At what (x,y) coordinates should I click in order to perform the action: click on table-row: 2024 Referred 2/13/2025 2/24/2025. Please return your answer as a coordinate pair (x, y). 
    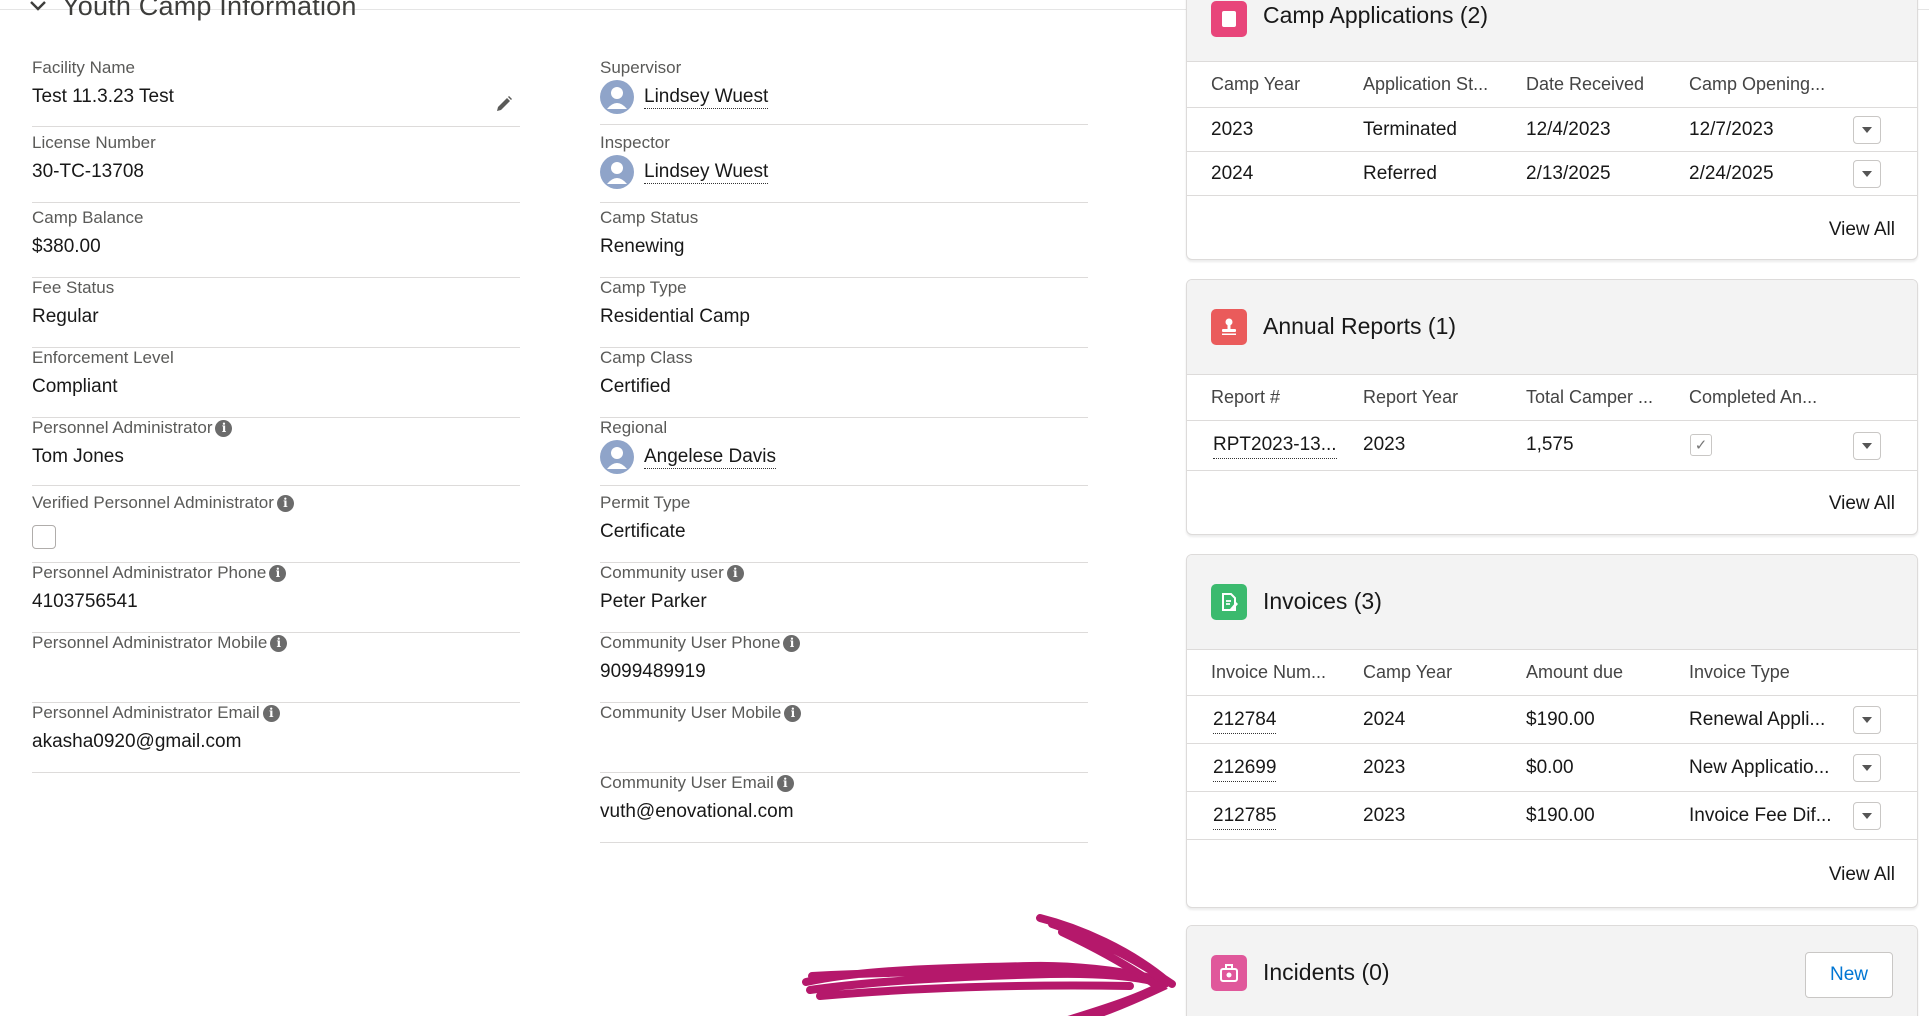
    Looking at the image, I should click on (1552, 174).